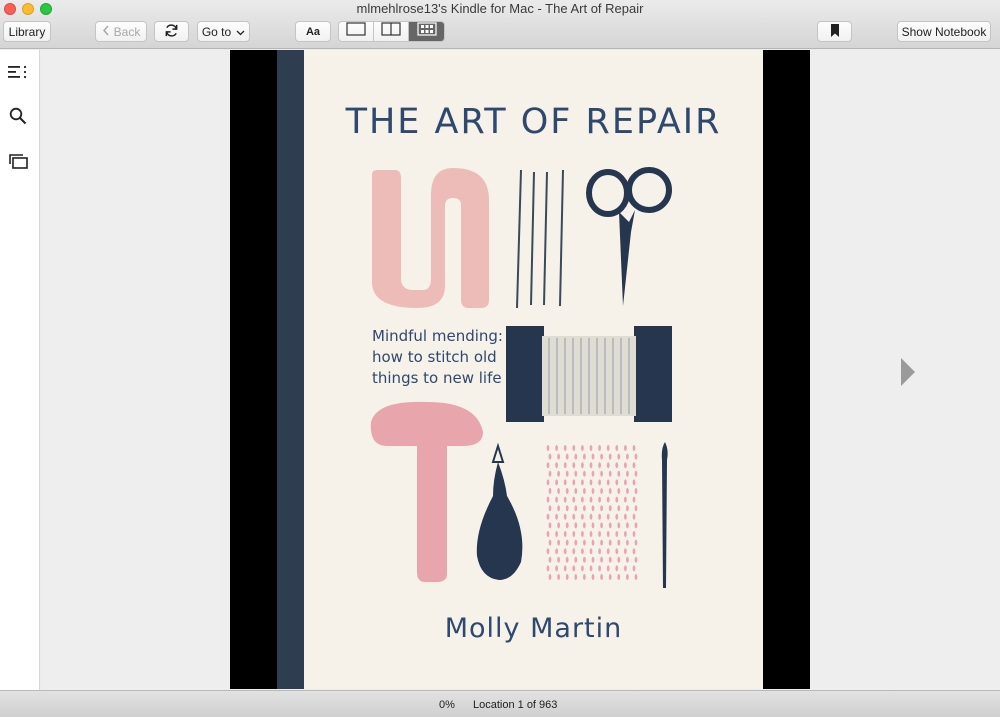 Image resolution: width=1000 pixels, height=717 pixels. What do you see at coordinates (533, 122) in the screenshot?
I see `cover-title: THE ART OF REPAIR` at bounding box center [533, 122].